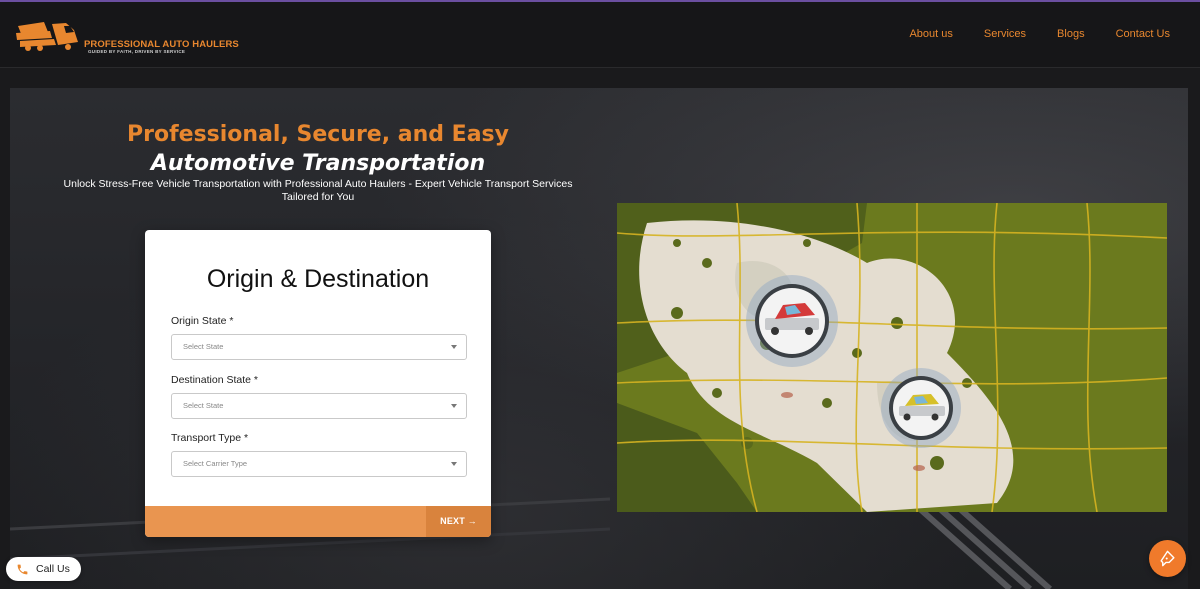  I want to click on nav-contact-us: Contact Us, so click(1143, 34).